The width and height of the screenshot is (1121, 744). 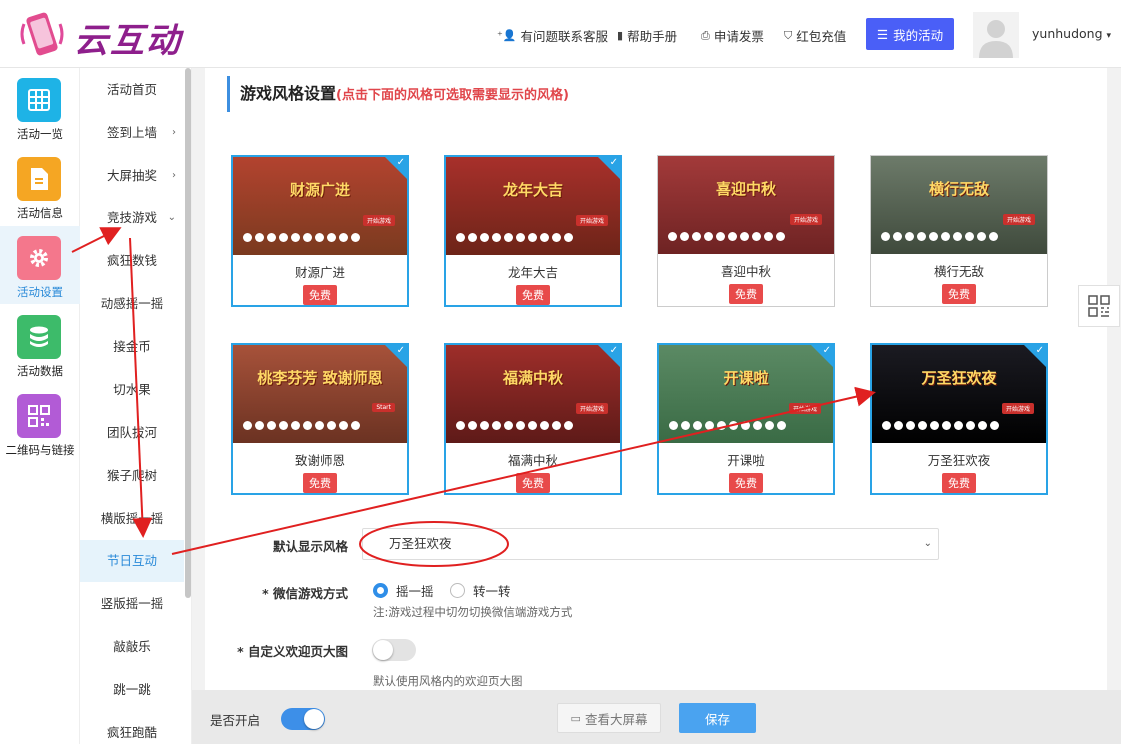 What do you see at coordinates (132, 90) in the screenshot?
I see `menu-item-activity-home: 活动首页` at bounding box center [132, 90].